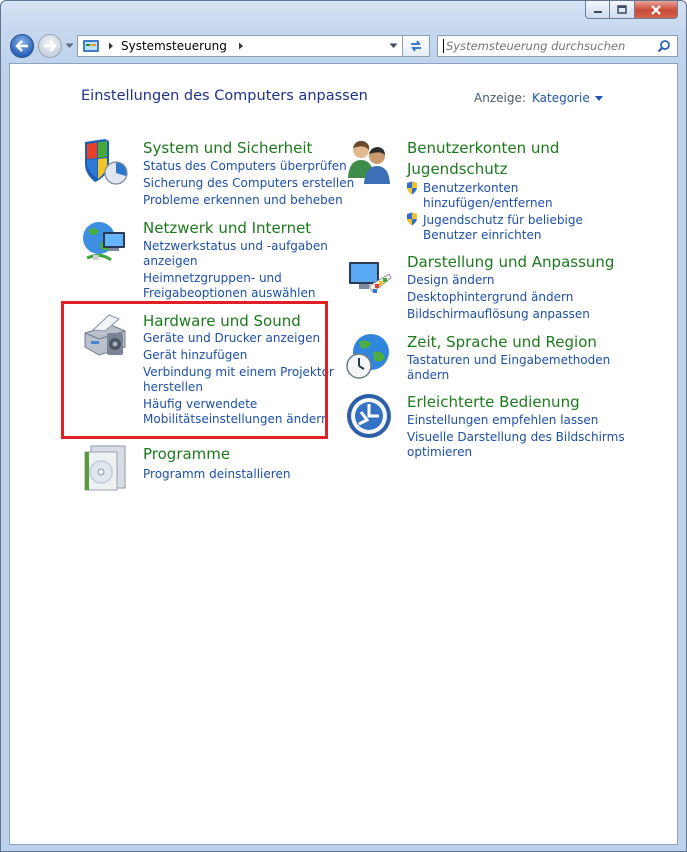  Describe the element at coordinates (502, 421) in the screenshot. I see `link-einstellungen-empfehlen: Einstellungen empfehlen lassen` at that location.